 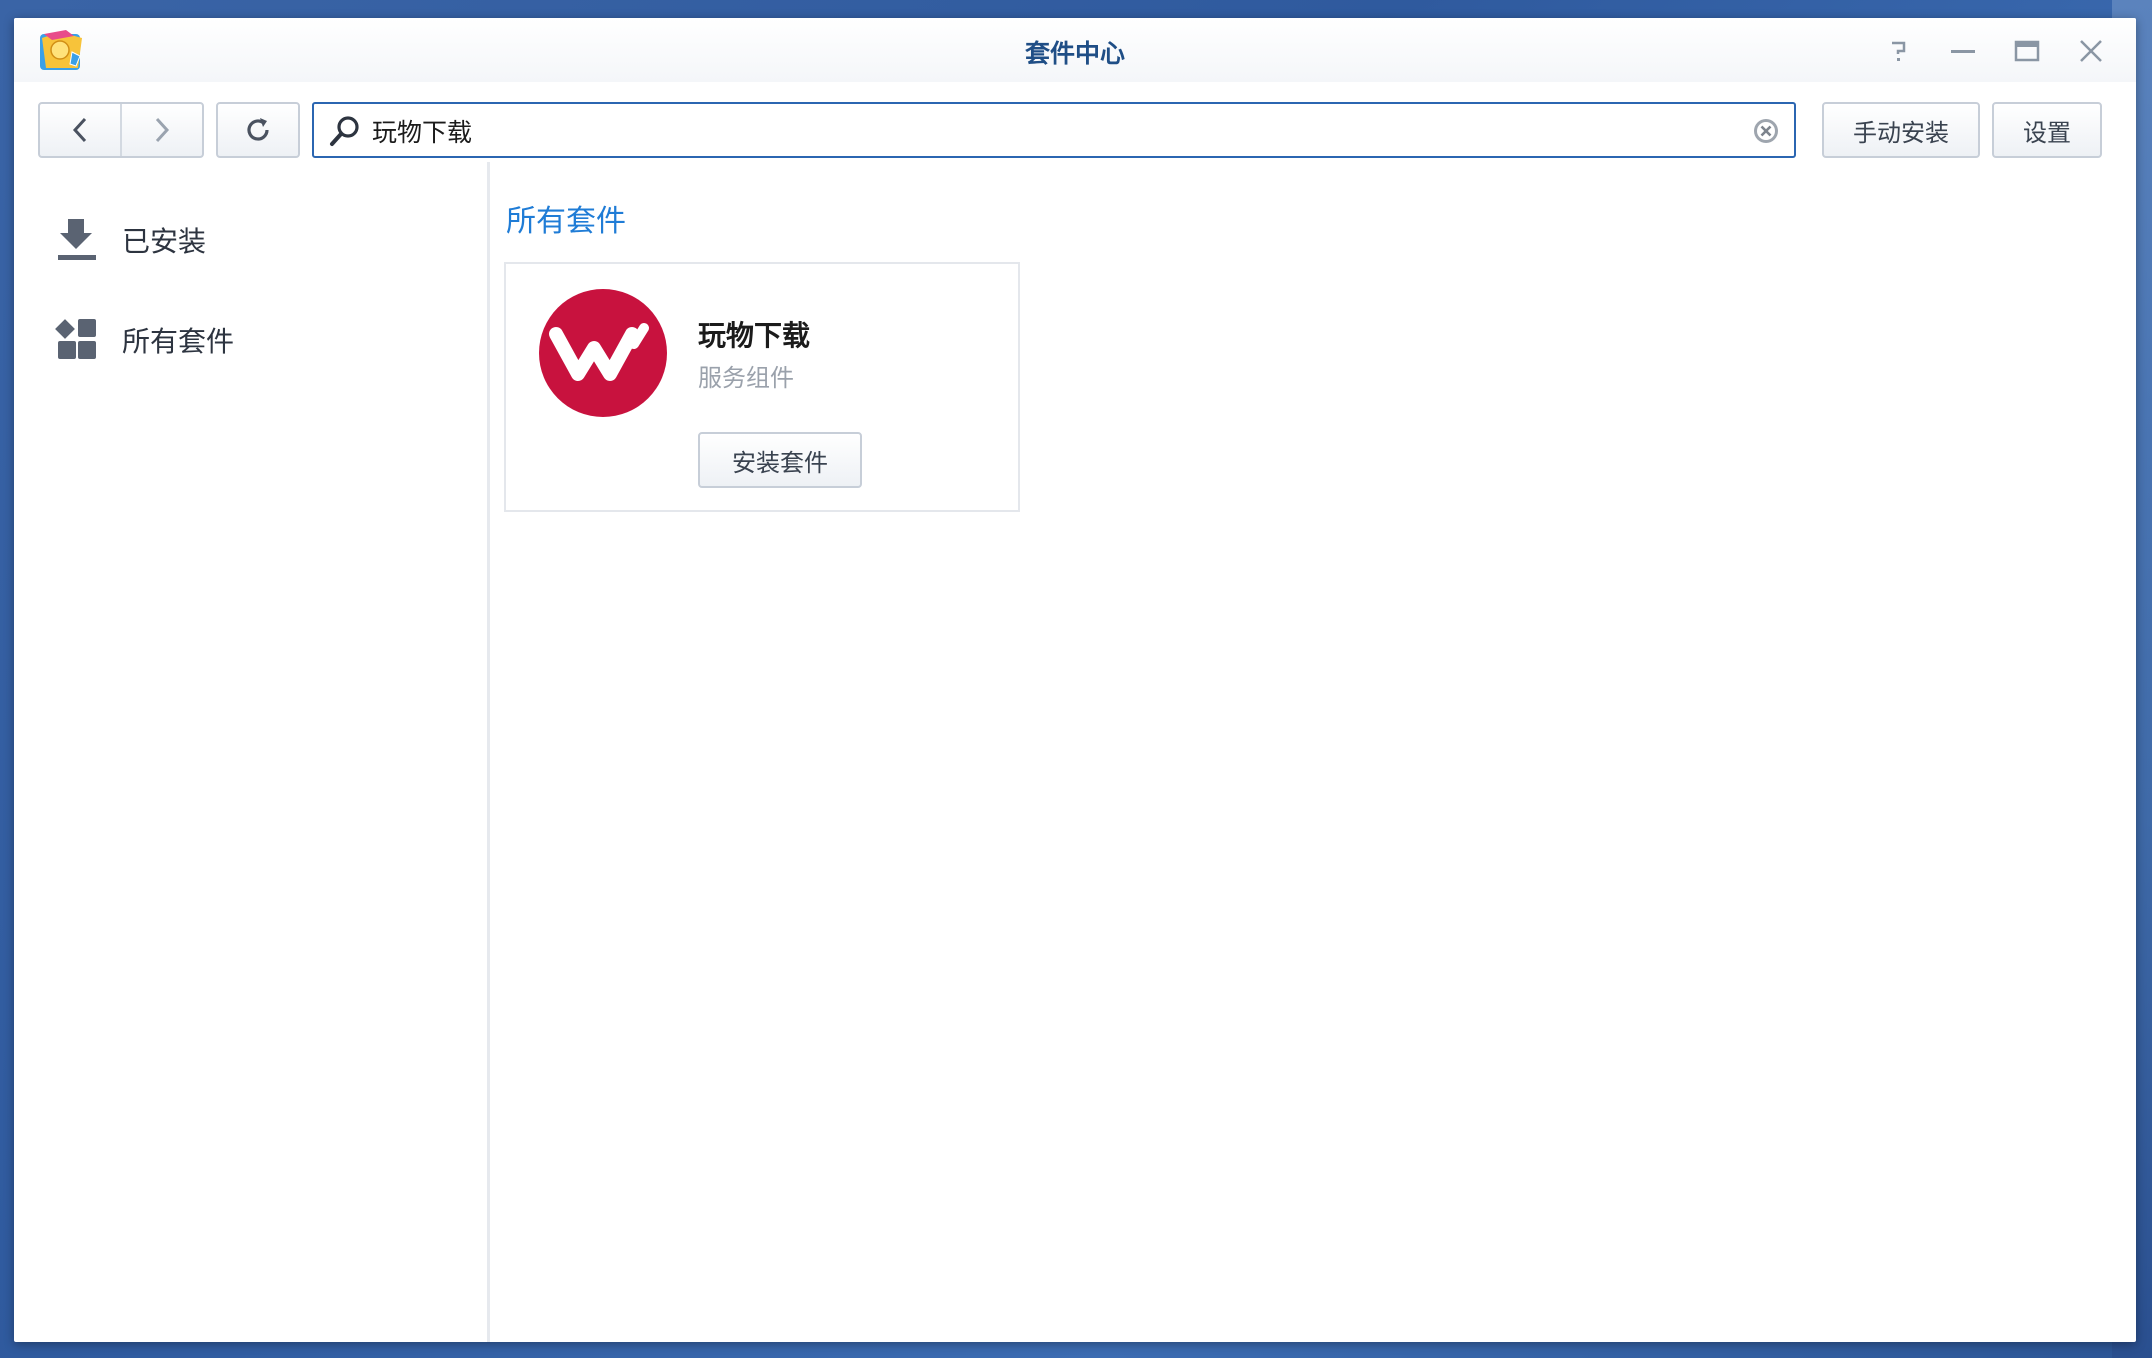 What do you see at coordinates (1042, 131) in the screenshot?
I see `search-input` at bounding box center [1042, 131].